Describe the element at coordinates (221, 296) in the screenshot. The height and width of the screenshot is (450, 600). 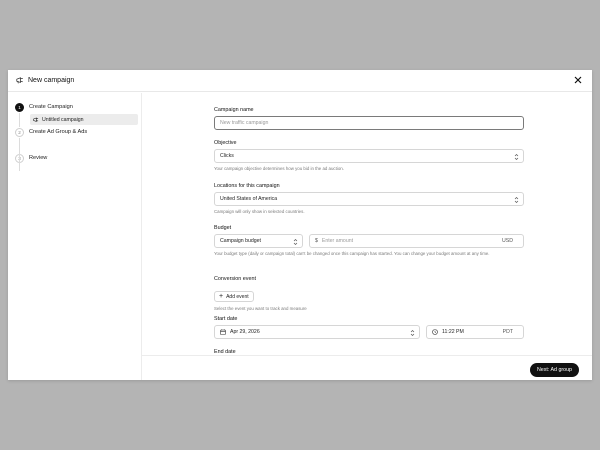
I see `plus-icon: +` at that location.